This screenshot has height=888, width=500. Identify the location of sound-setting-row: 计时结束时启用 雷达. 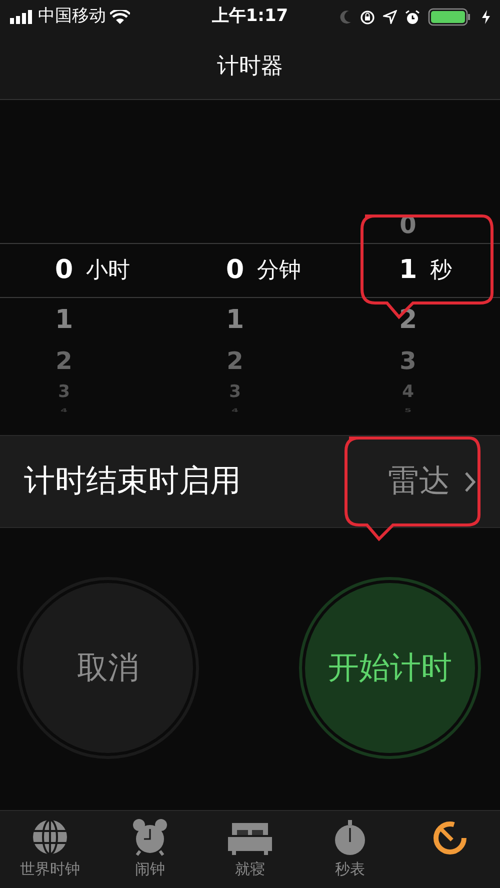
(250, 481).